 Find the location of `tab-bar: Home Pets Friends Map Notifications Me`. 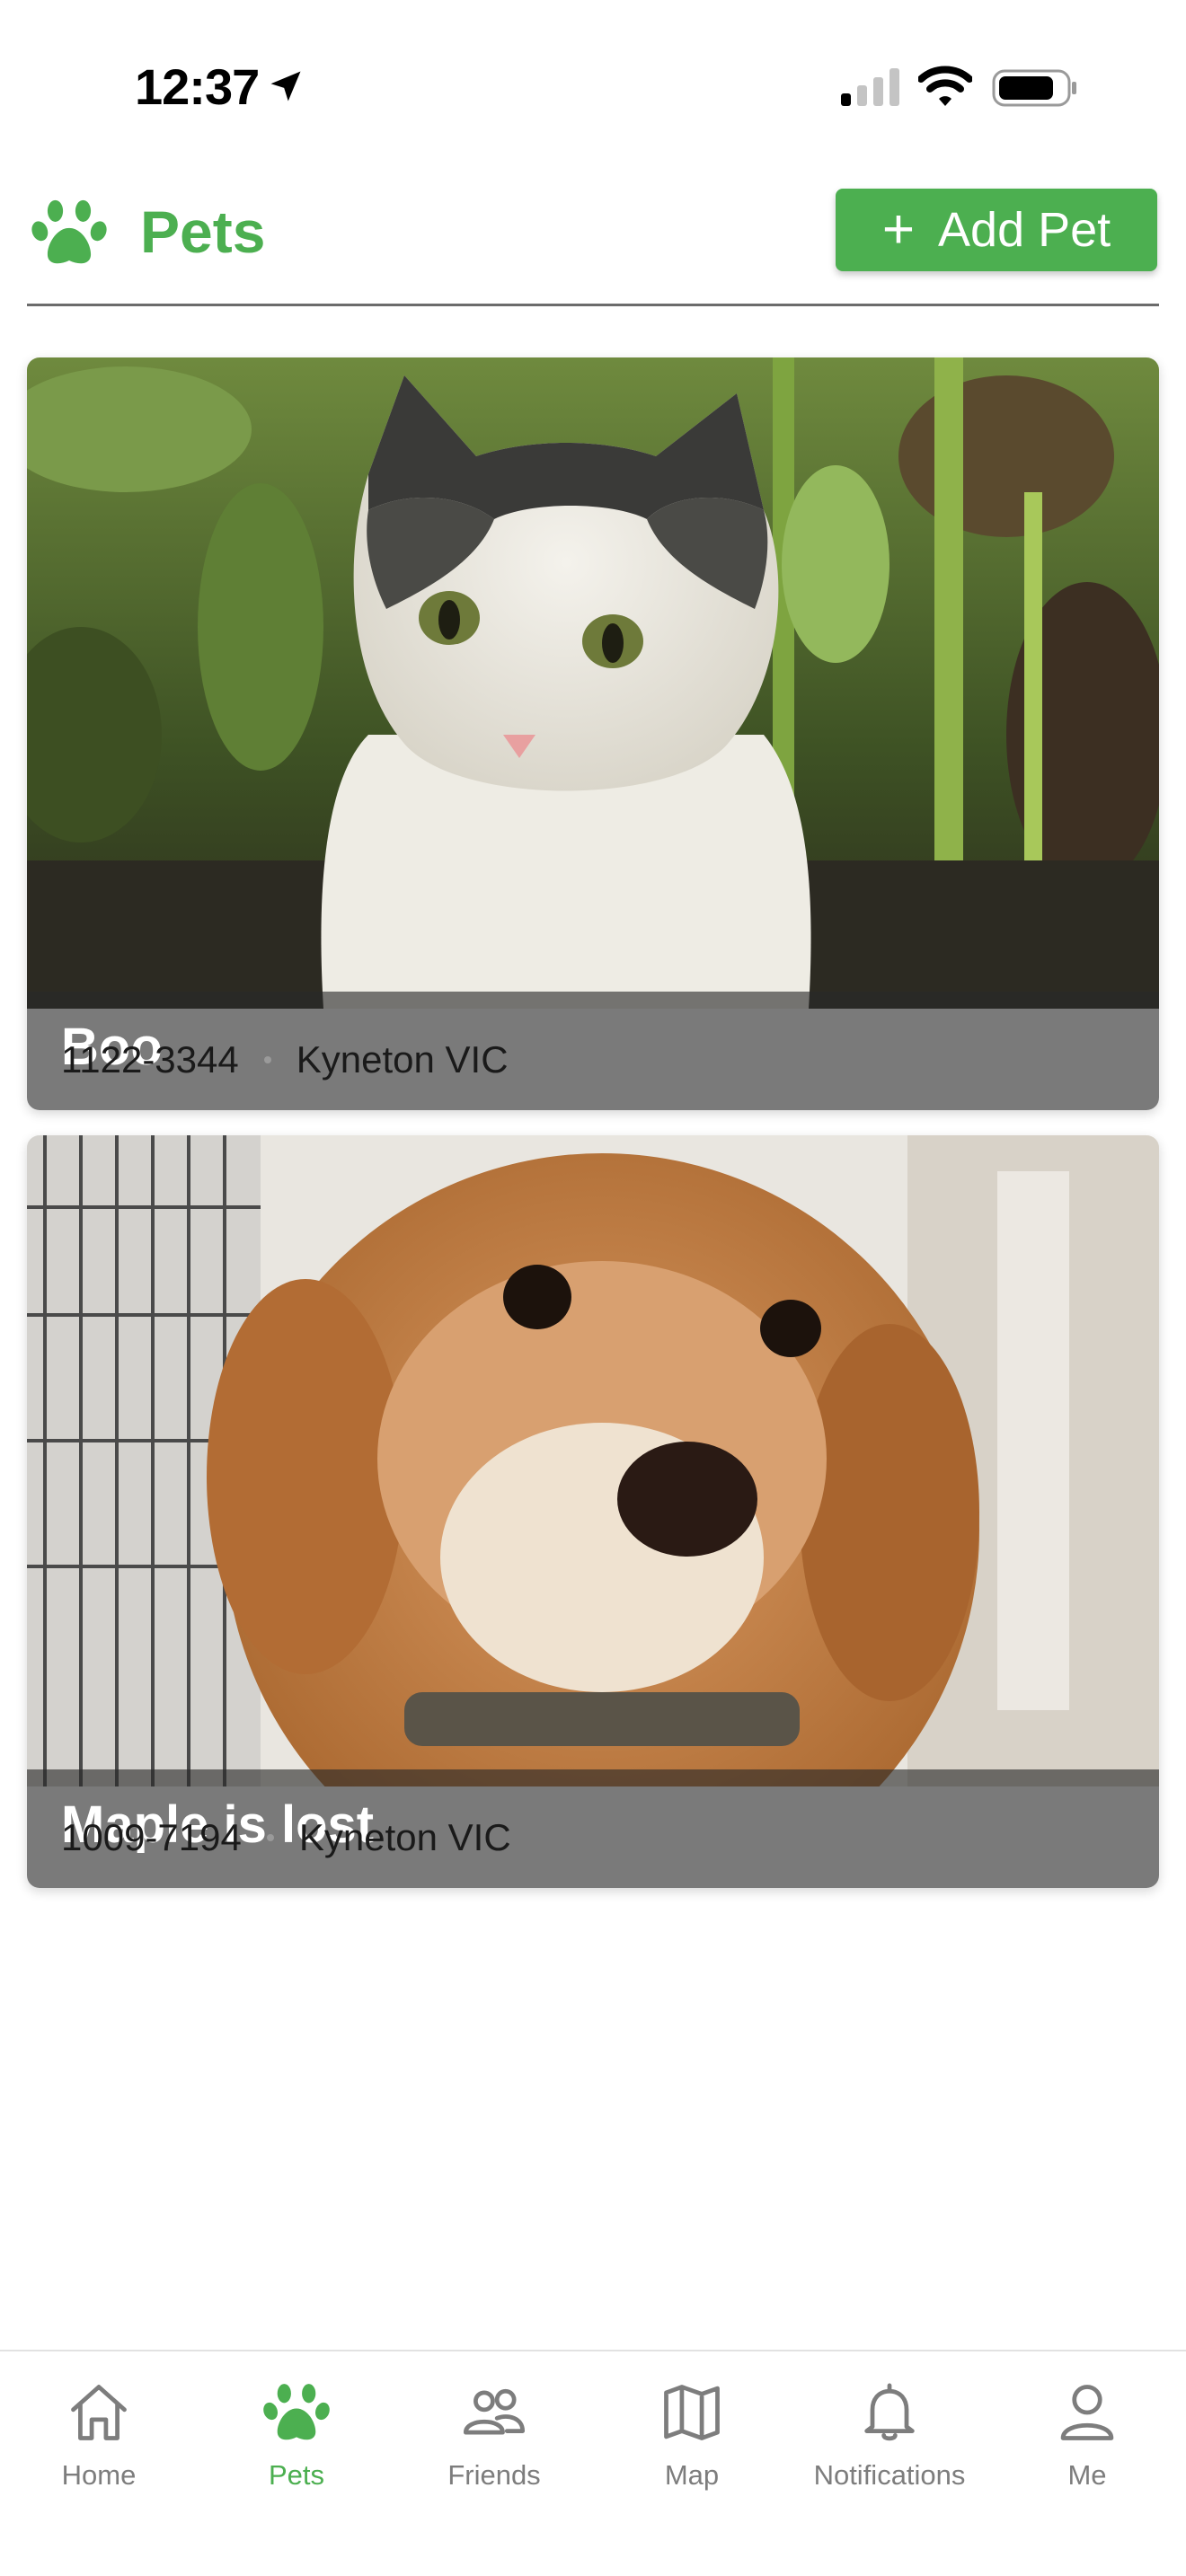

tab-bar: Home Pets Friends Map Notifications Me is located at coordinates (593, 2463).